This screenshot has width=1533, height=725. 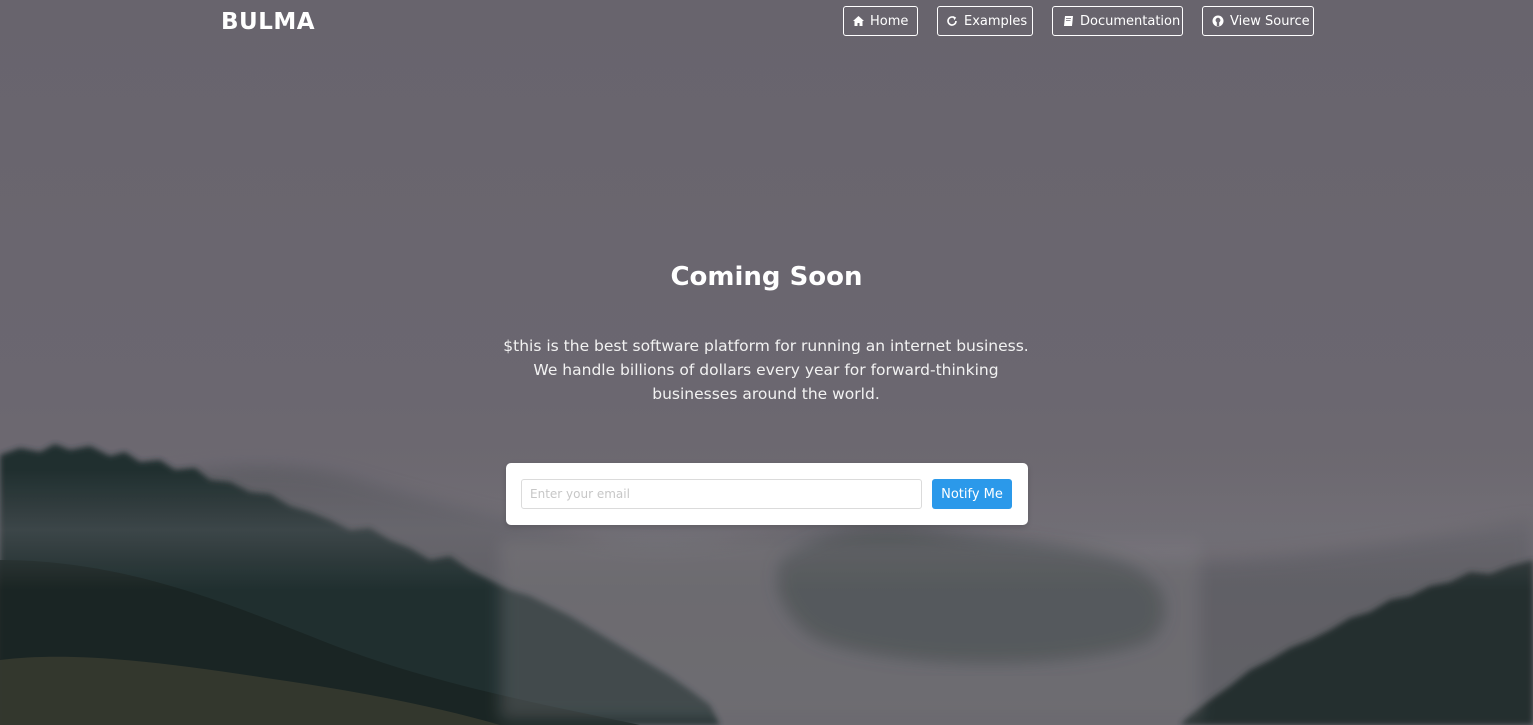 What do you see at coordinates (268, 22) in the screenshot?
I see `brand-logo: BULMA` at bounding box center [268, 22].